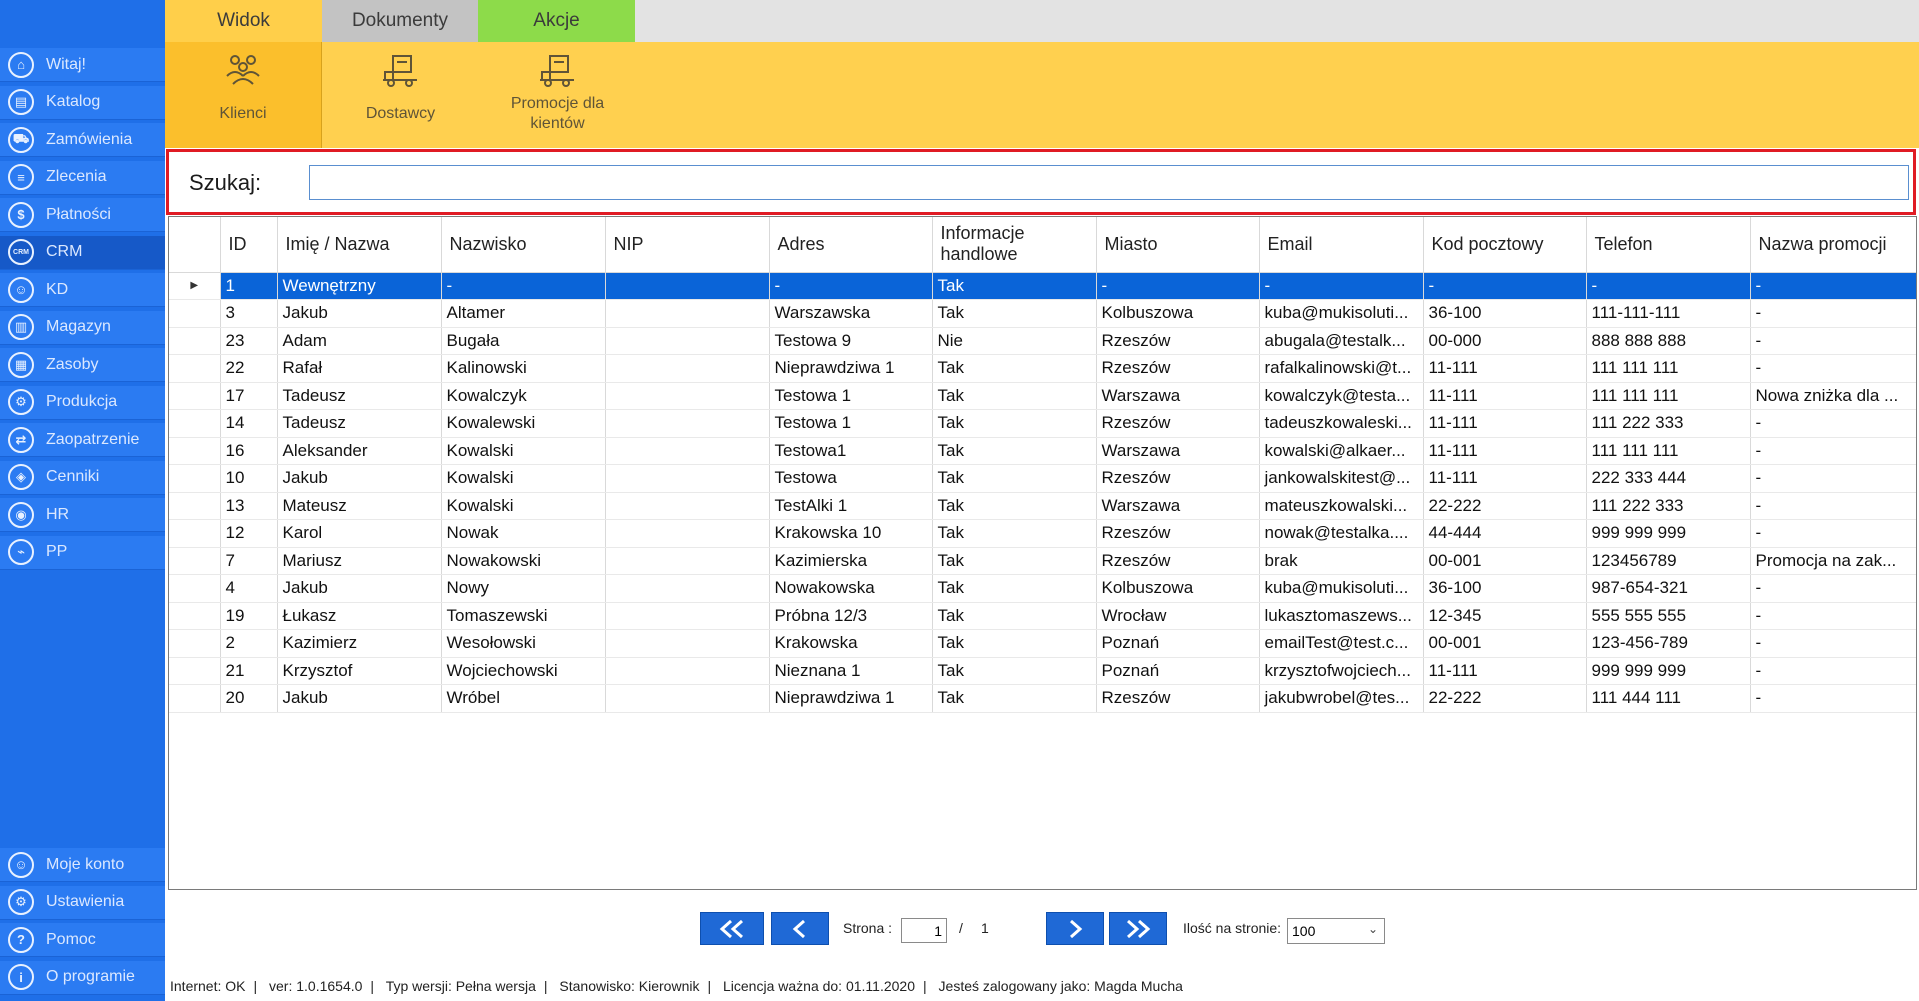 The width and height of the screenshot is (1919, 1001). Describe the element at coordinates (1668, 245) in the screenshot. I see `column-header: Telefon` at that location.